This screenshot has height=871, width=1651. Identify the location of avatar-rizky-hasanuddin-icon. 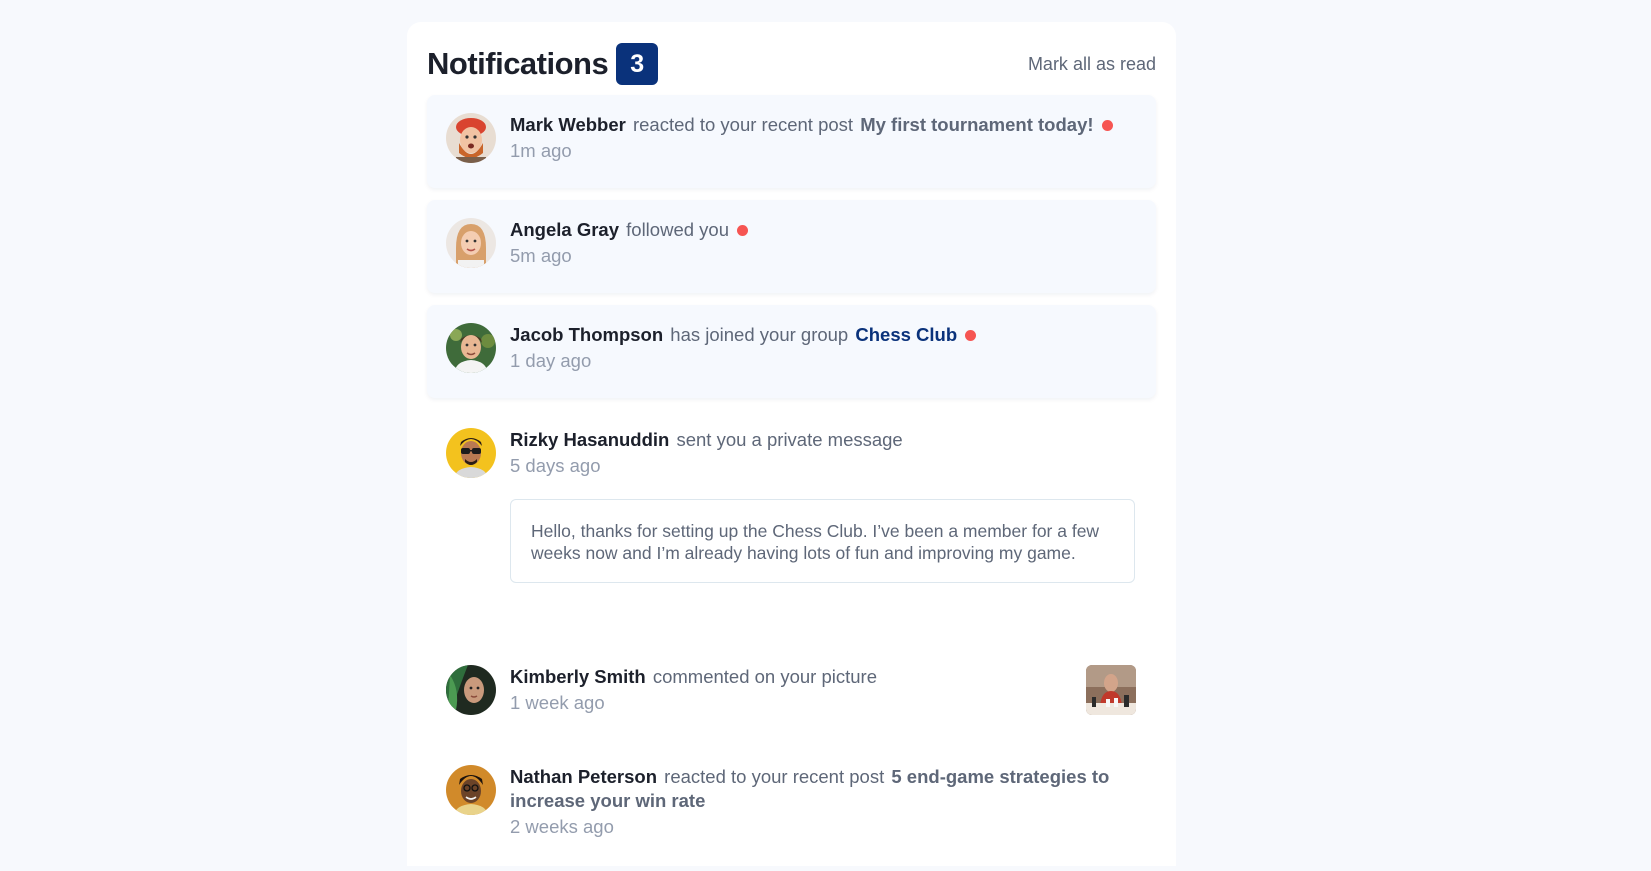
(471, 453).